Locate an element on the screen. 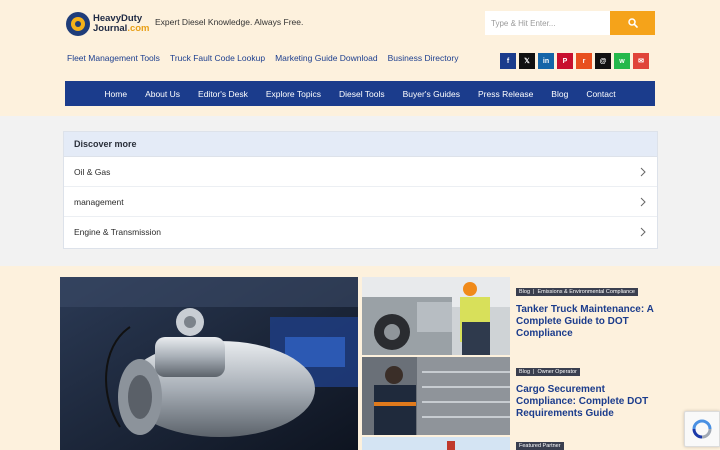 The image size is (720, 450). nav-press-release: Press Release is located at coordinates (505, 94).